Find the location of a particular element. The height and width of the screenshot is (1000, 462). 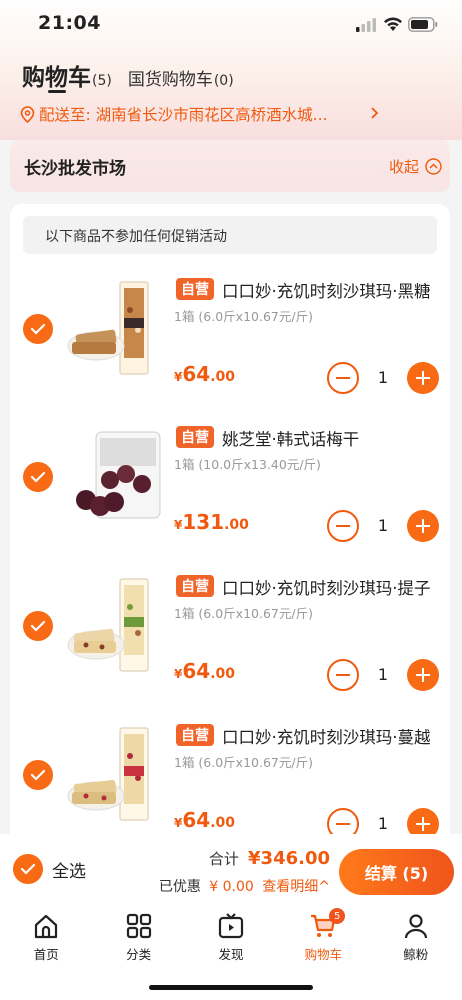

product-name: 姚芝堂·韩式话梅干 is located at coordinates (332, 438).